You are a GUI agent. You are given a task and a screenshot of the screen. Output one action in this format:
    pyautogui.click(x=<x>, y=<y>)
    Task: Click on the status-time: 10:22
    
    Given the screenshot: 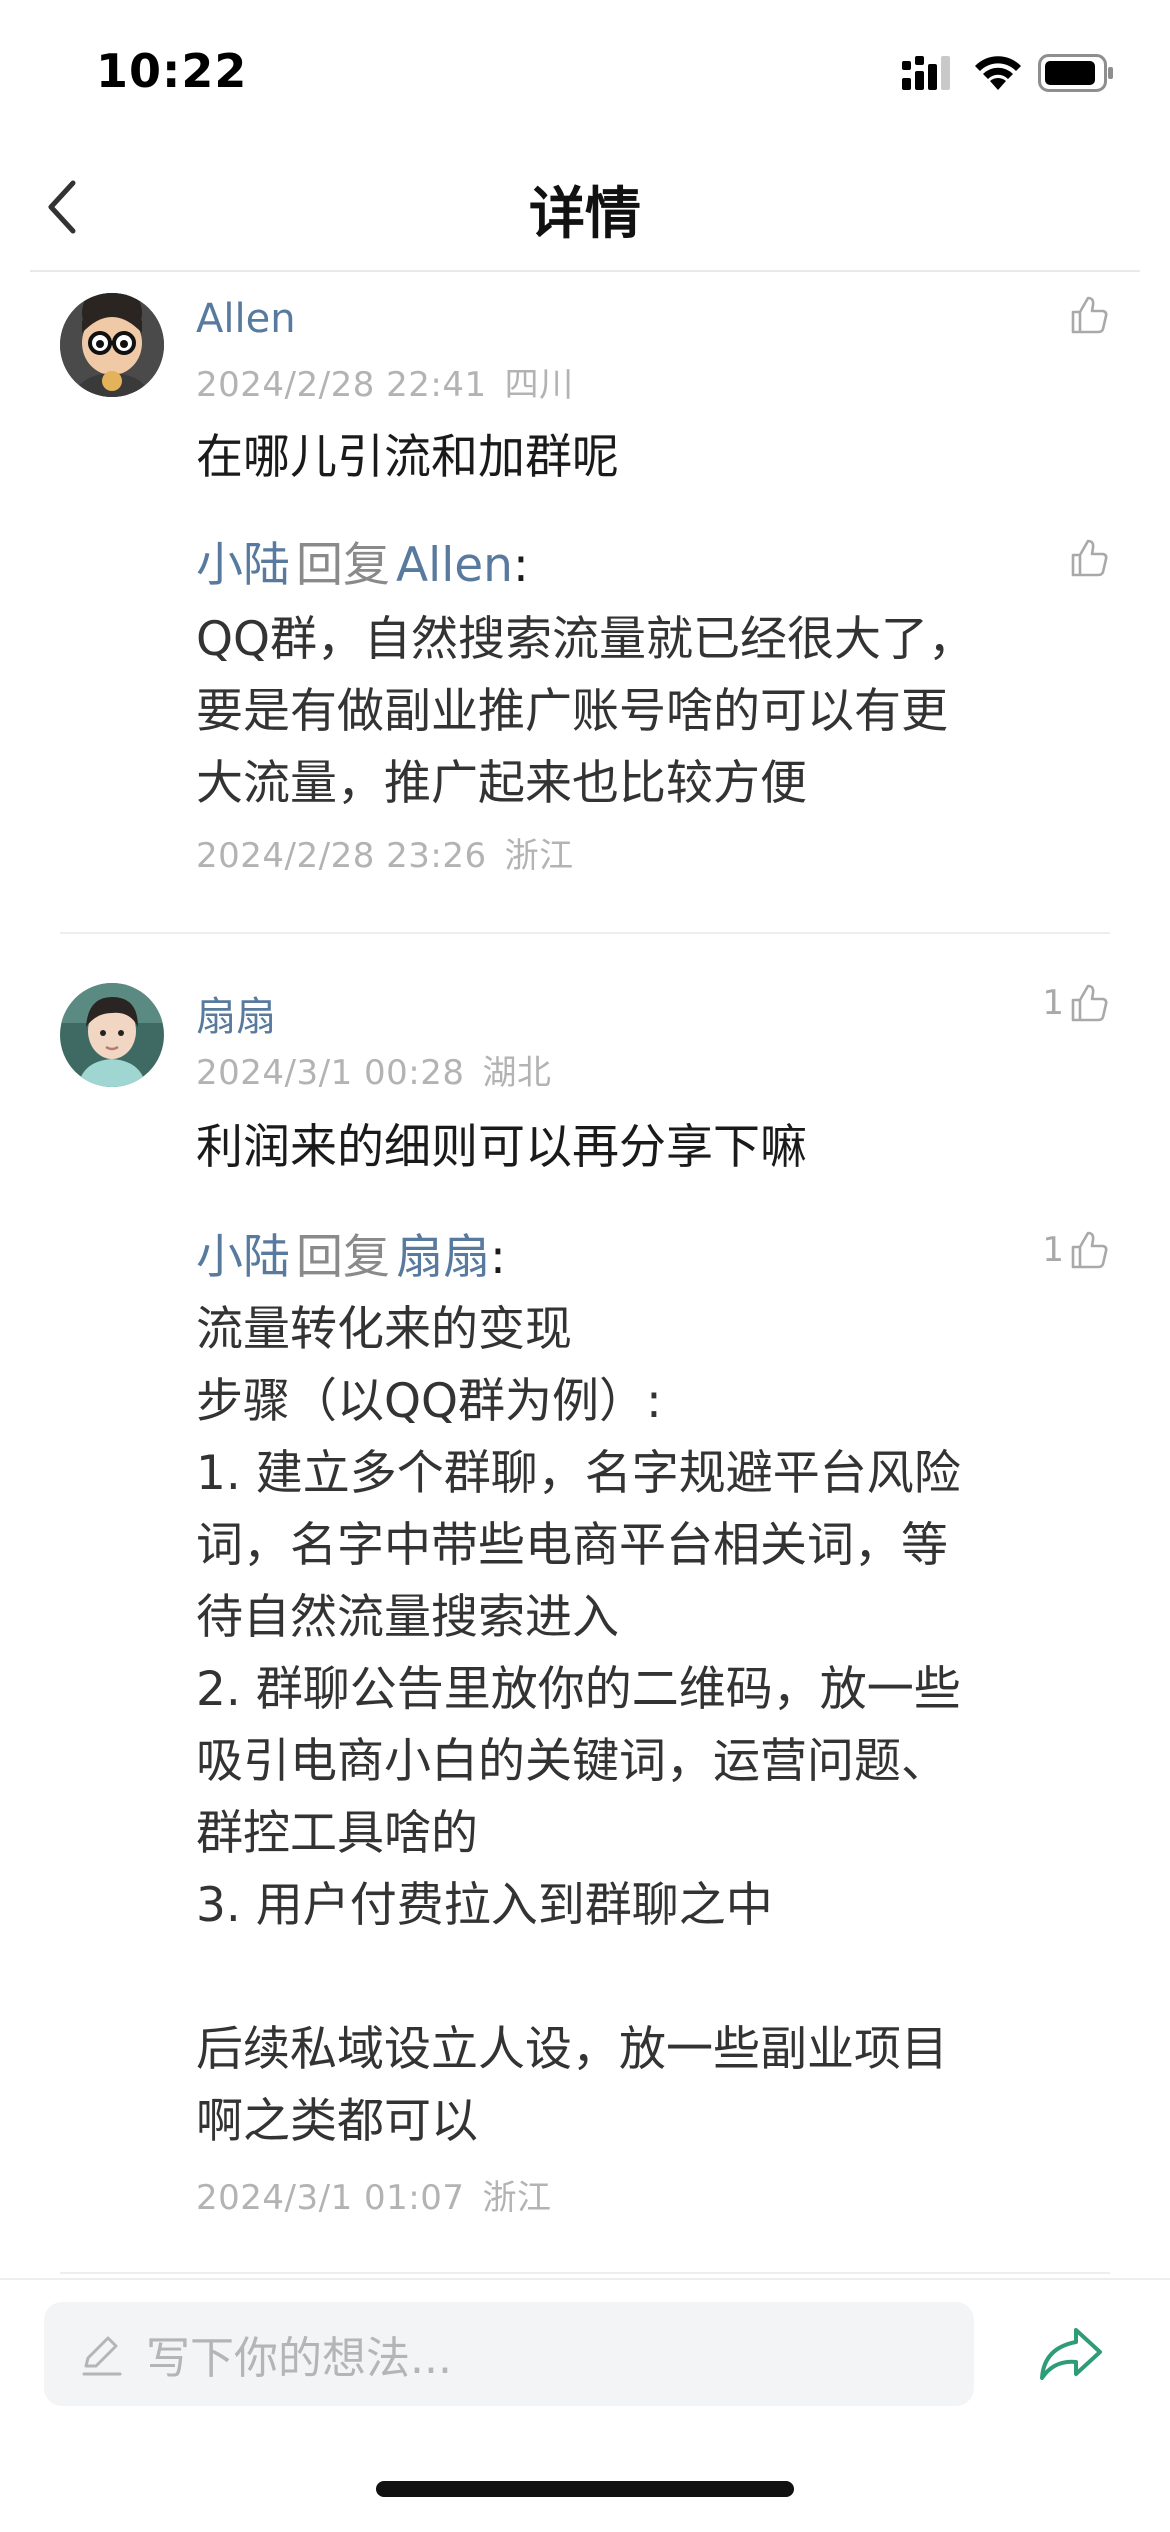 What is the action you would take?
    pyautogui.click(x=172, y=71)
    